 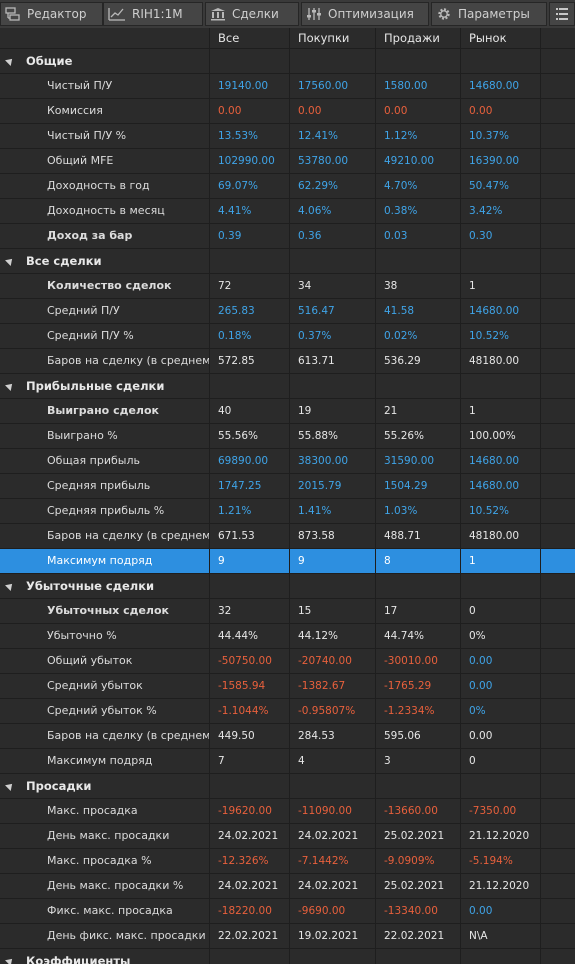 What do you see at coordinates (105, 586) in the screenshot?
I see `group-header: Убыточные сделки` at bounding box center [105, 586].